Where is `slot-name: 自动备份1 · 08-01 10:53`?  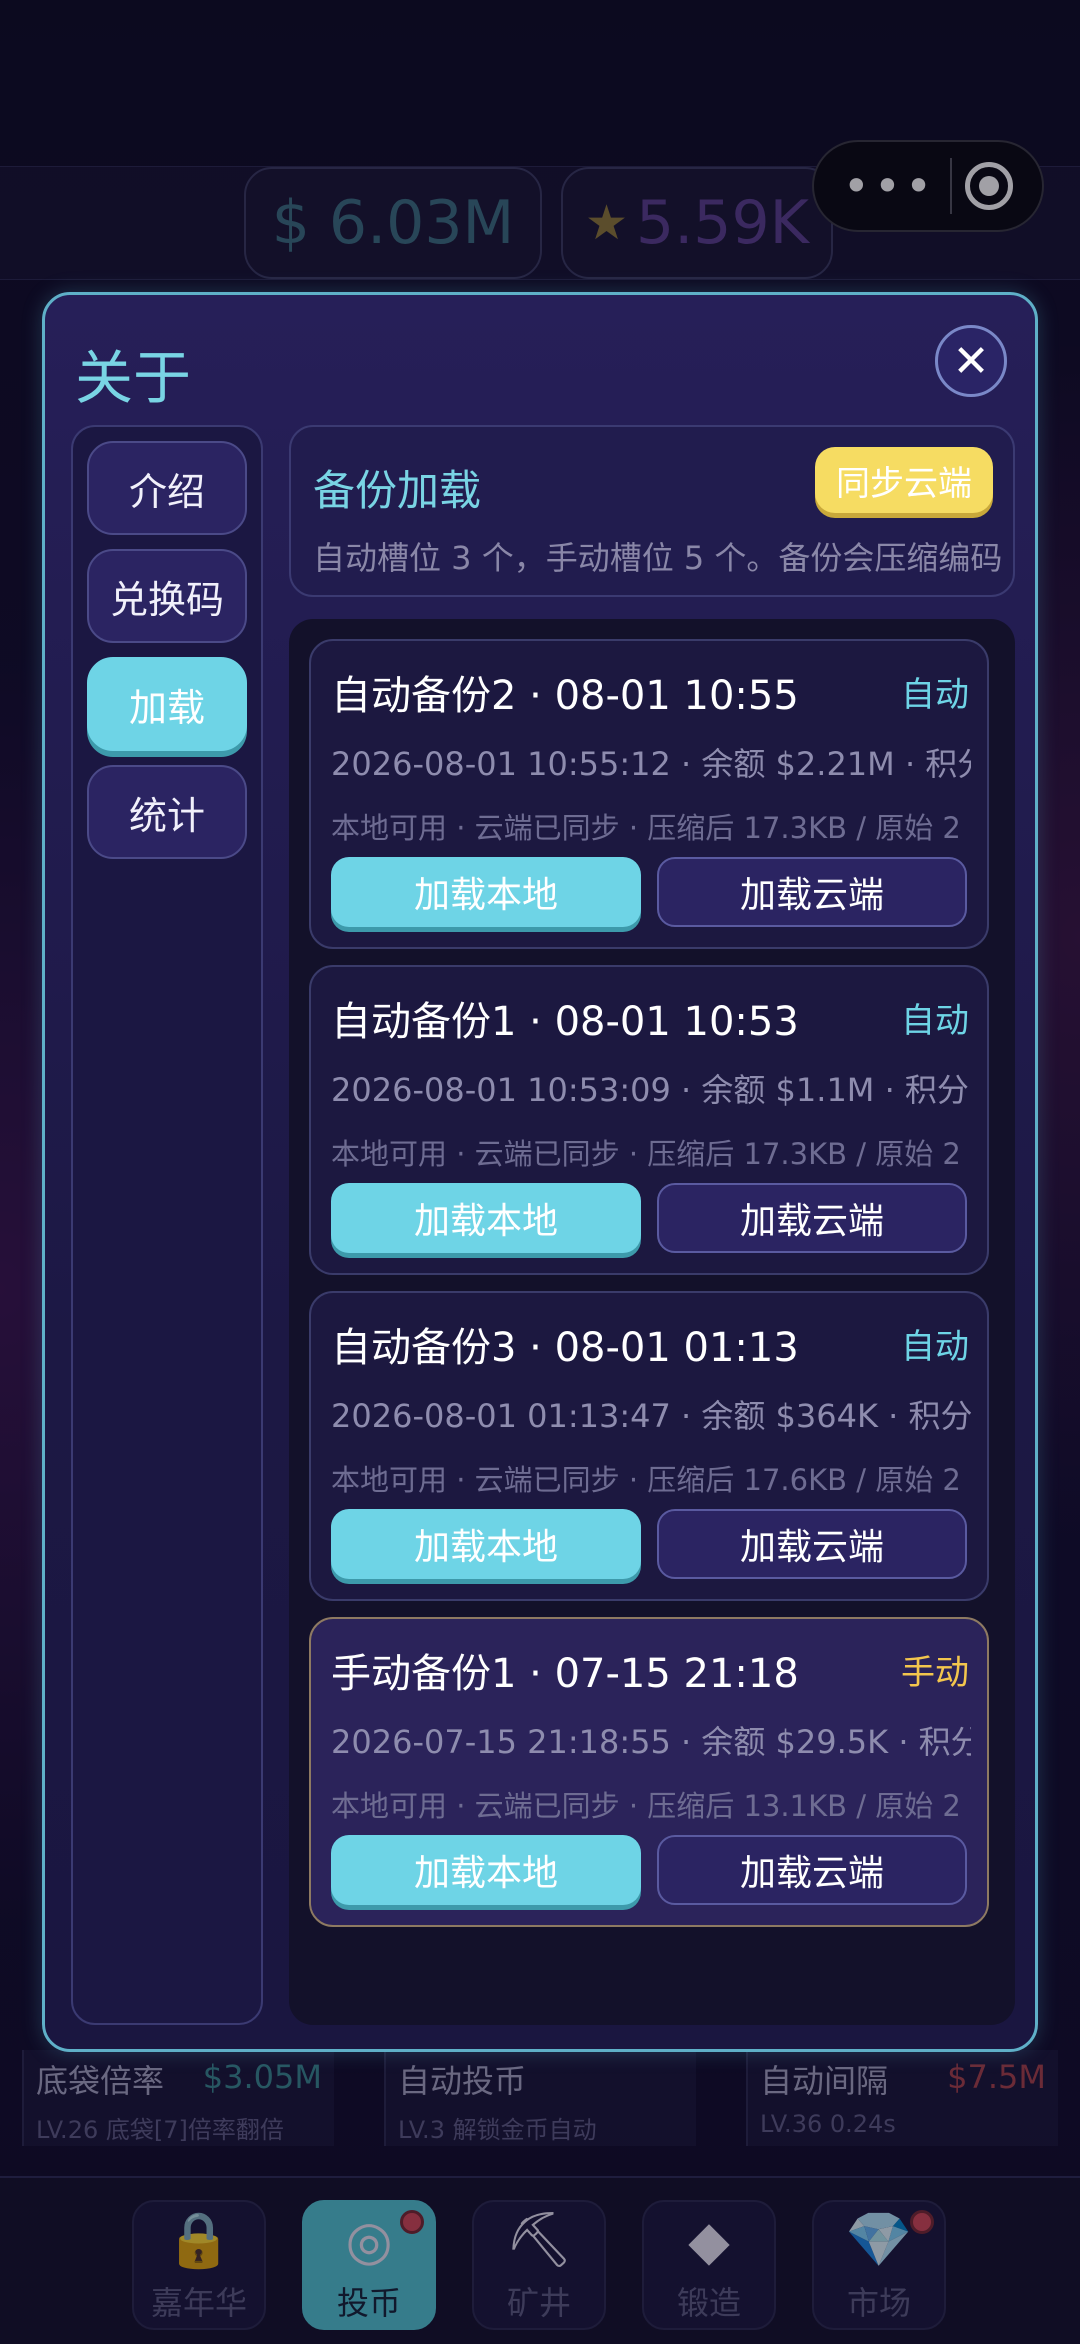 slot-name: 自动备份1 · 08-01 10:53 is located at coordinates (565, 1022).